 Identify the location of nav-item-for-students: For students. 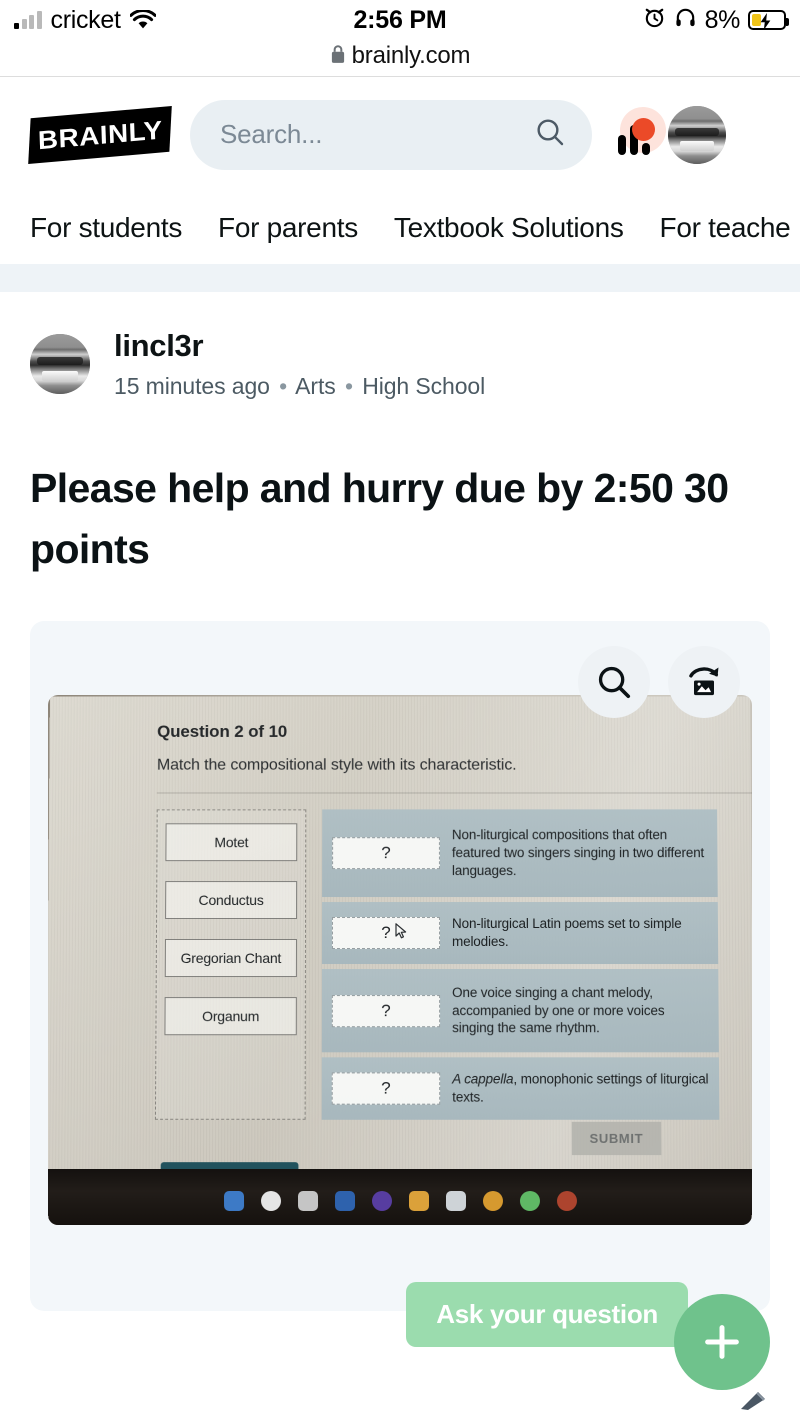
(106, 228).